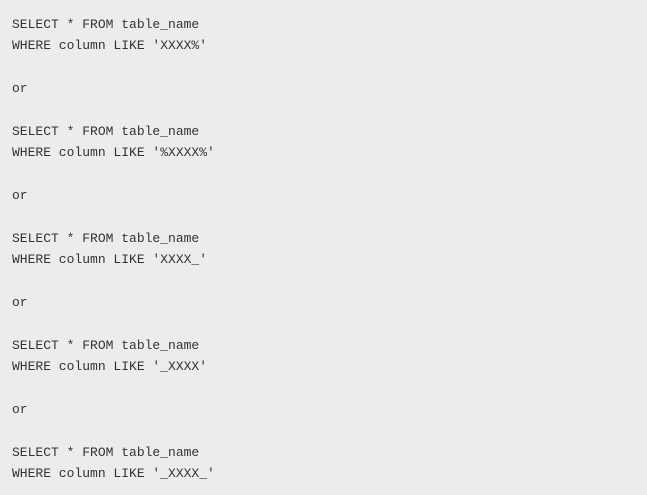 The width and height of the screenshot is (647, 495). Describe the element at coordinates (113, 474) in the screenshot. I see `code-line: WHERE column LIKE '_XXXX_'` at that location.